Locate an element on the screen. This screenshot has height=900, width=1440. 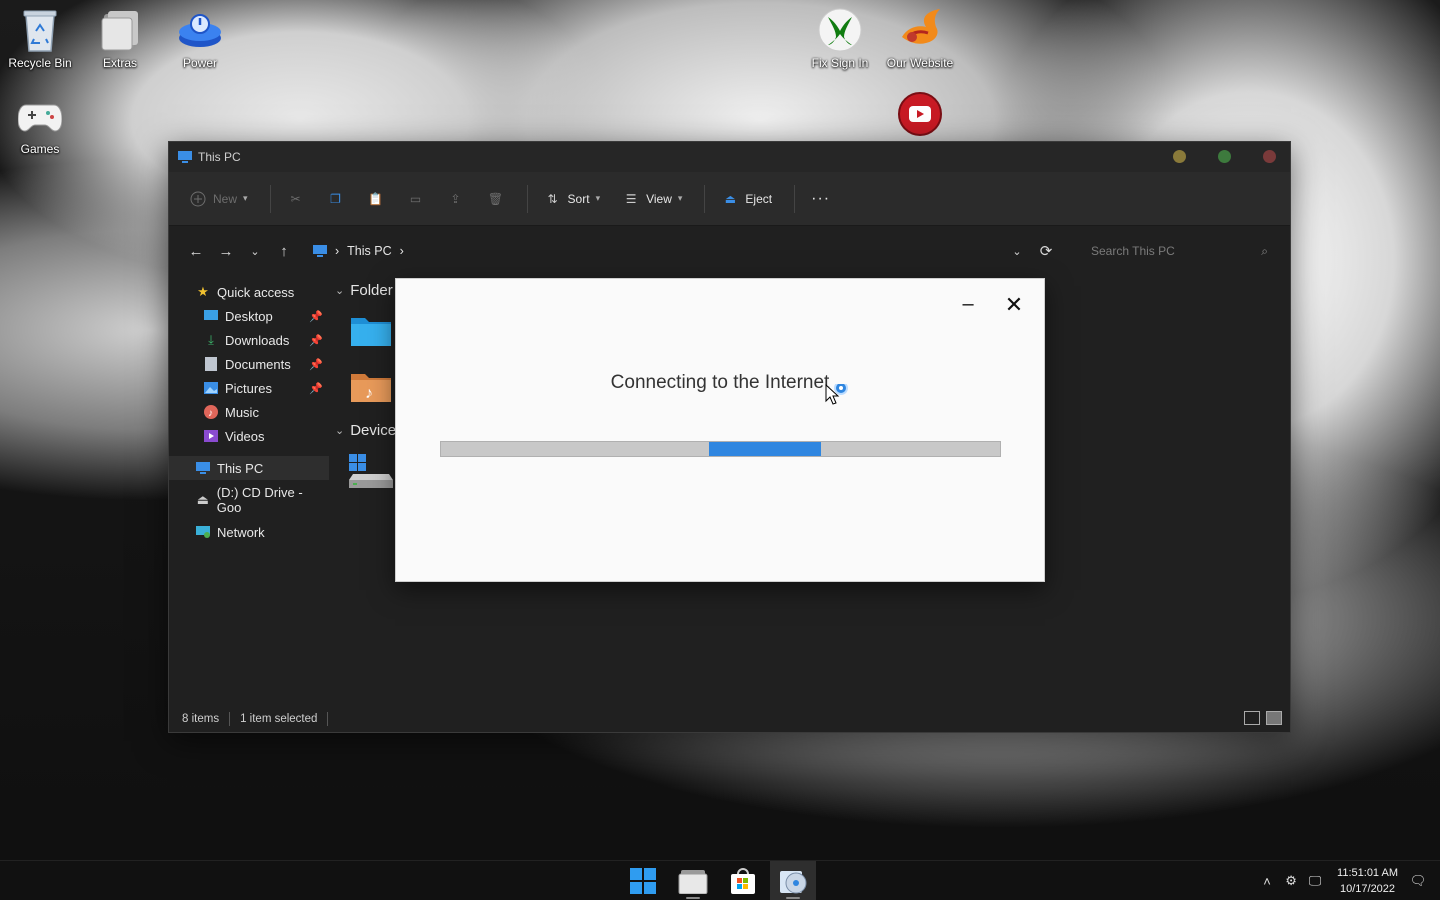
window-title: This PC is located at coordinates (219, 157).